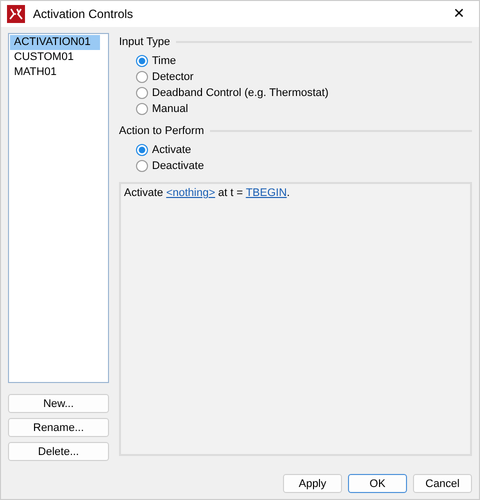 This screenshot has height=500, width=480. I want to click on link: <nothing>, so click(191, 193).